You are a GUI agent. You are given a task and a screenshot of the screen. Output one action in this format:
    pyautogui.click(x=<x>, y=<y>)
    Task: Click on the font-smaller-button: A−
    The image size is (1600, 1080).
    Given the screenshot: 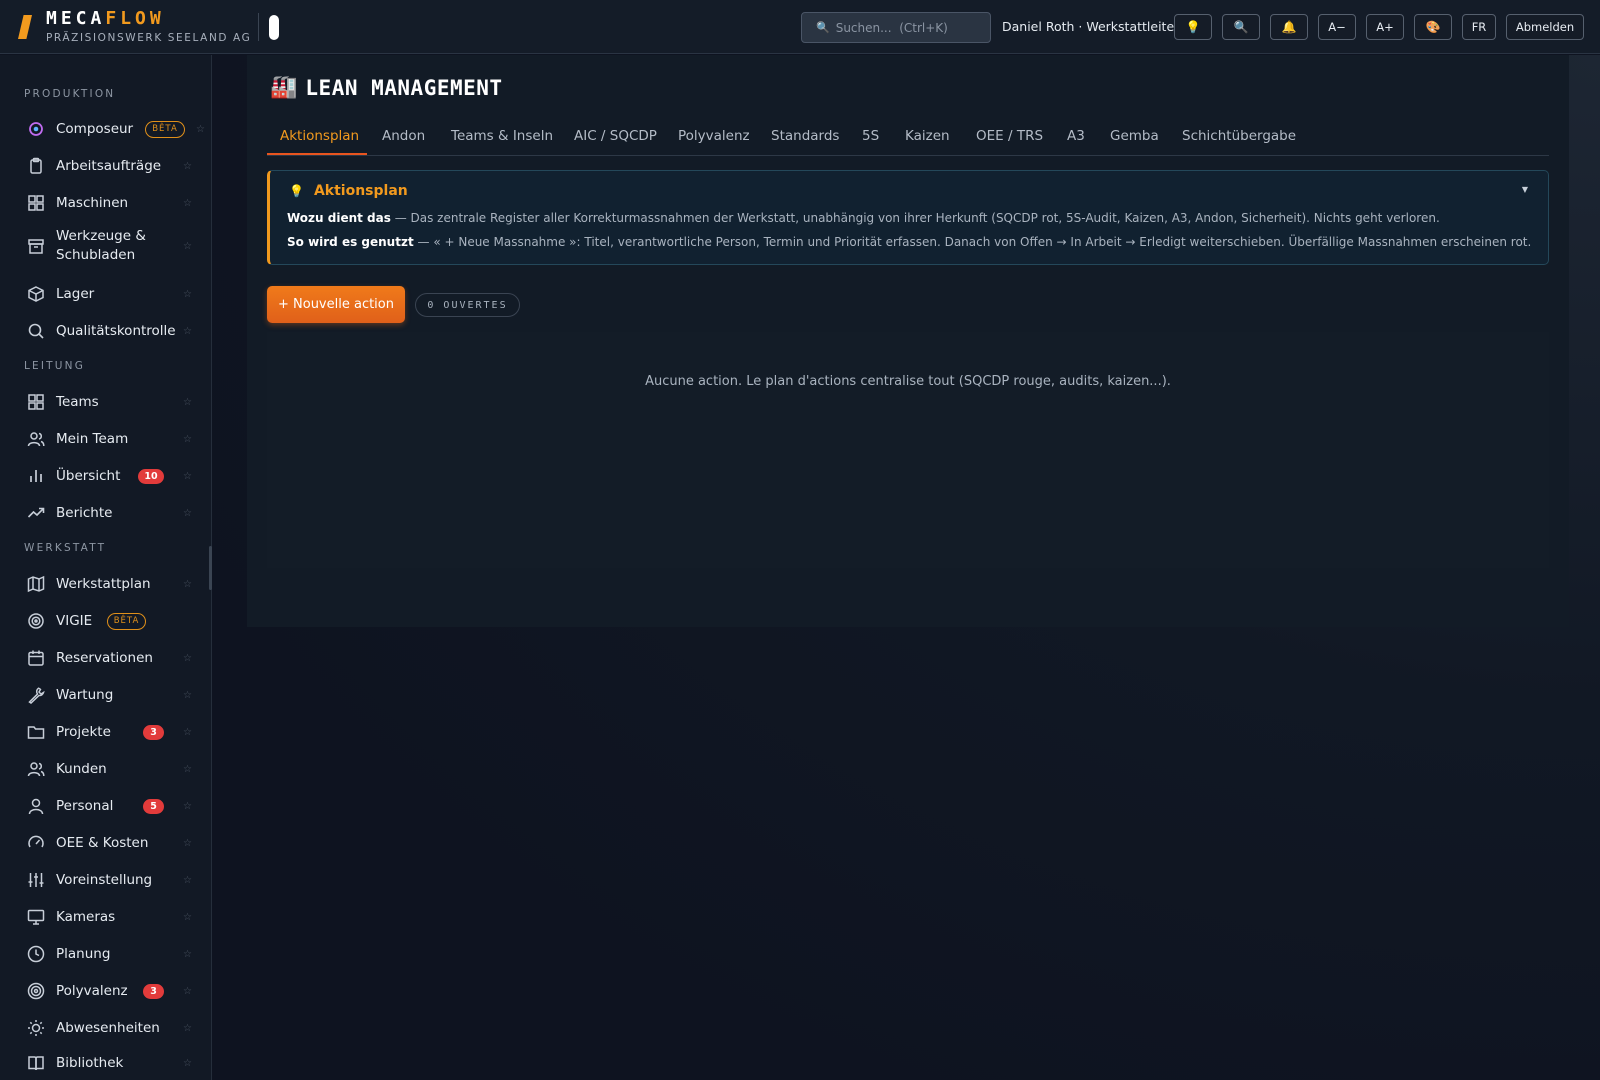 What is the action you would take?
    pyautogui.click(x=1337, y=27)
    